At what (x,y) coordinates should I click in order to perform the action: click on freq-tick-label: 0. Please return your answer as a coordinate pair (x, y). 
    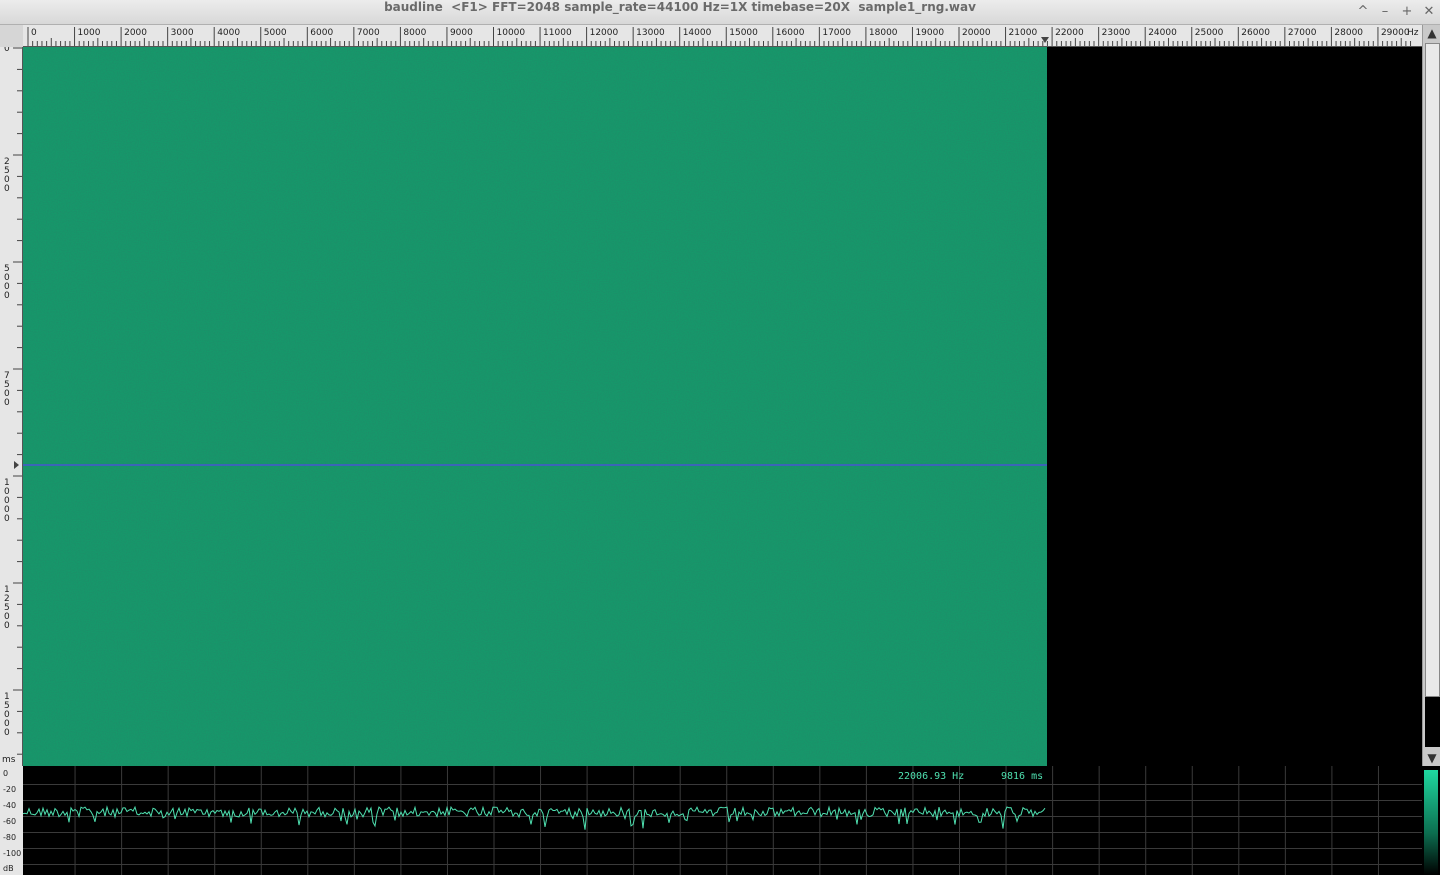
    Looking at the image, I should click on (34, 33).